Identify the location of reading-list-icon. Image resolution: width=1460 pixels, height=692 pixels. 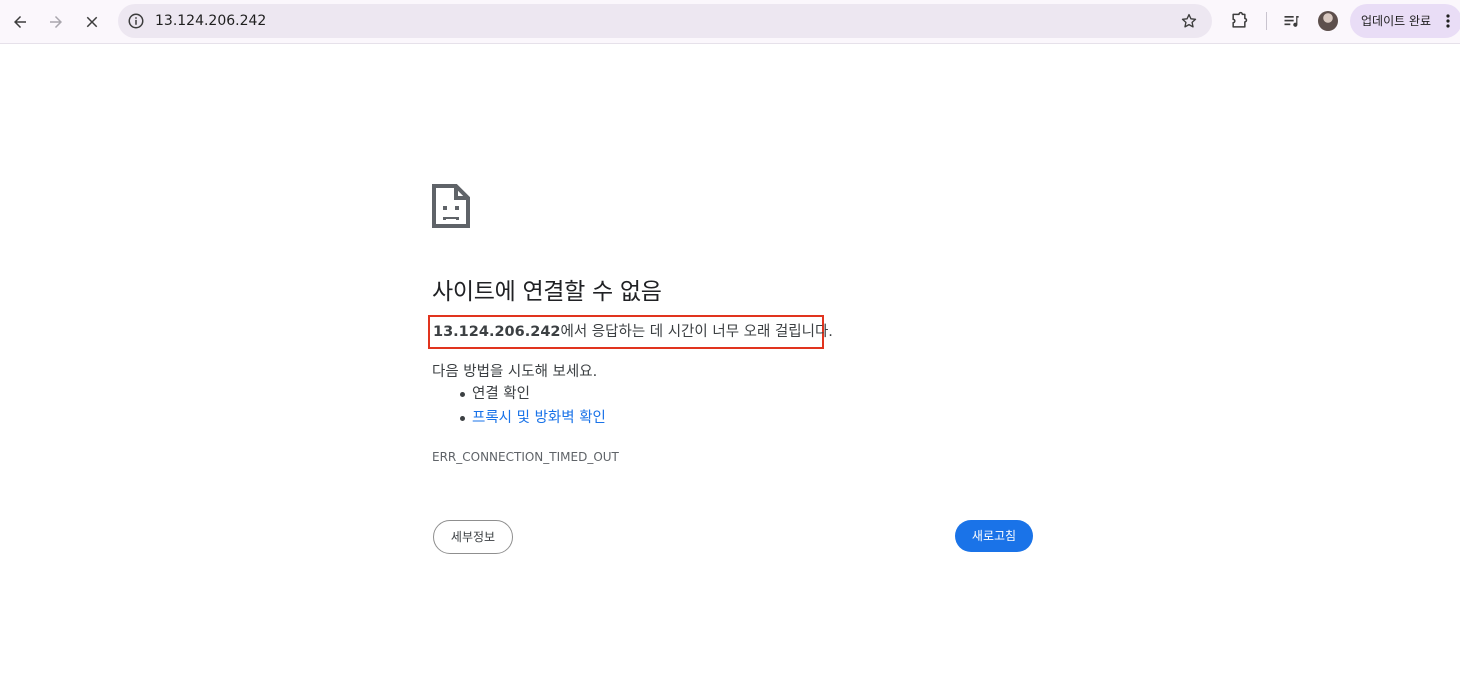
(1291, 21).